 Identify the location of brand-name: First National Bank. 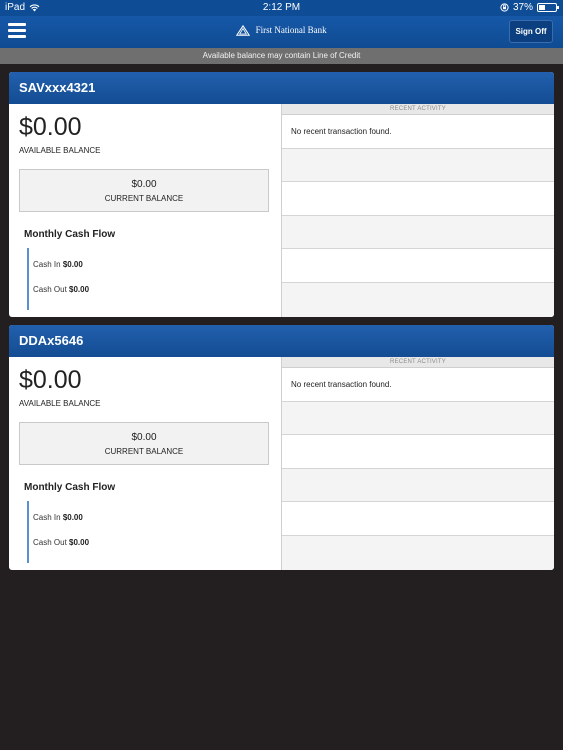
(291, 30).